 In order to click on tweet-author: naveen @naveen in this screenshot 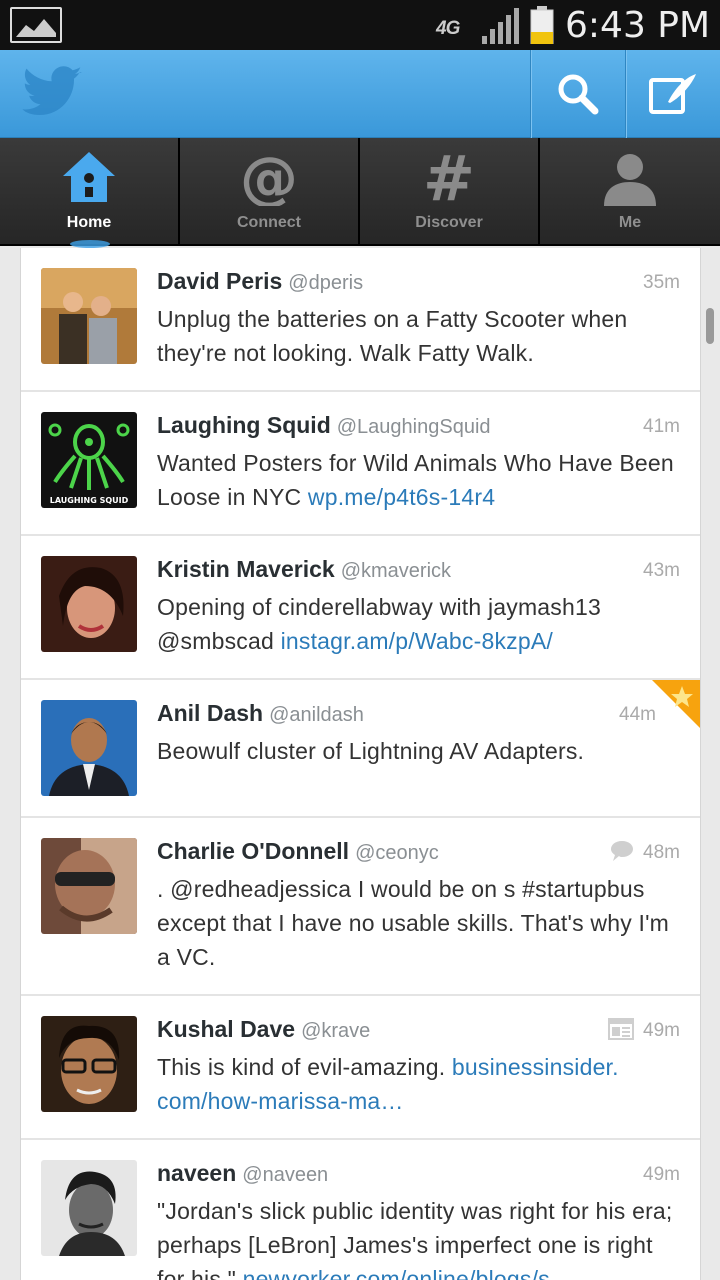, I will do `click(242, 1173)`.